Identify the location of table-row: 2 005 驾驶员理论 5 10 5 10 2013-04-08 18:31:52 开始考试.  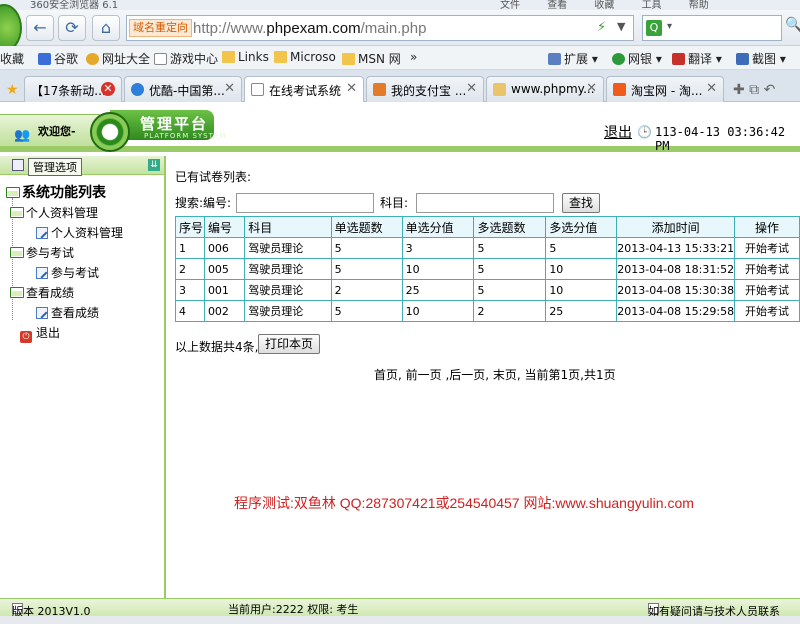
(487, 269).